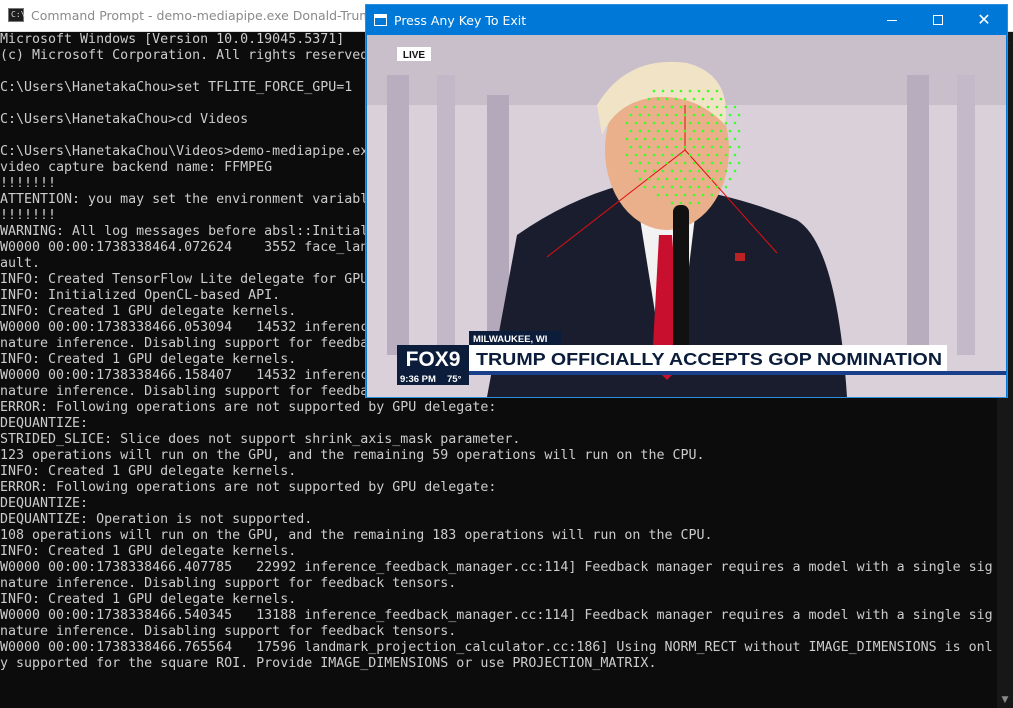 The height and width of the screenshot is (708, 1013). What do you see at coordinates (686, 20) in the screenshot?
I see `video-titlebar: Press Any Key To Exit ✕` at bounding box center [686, 20].